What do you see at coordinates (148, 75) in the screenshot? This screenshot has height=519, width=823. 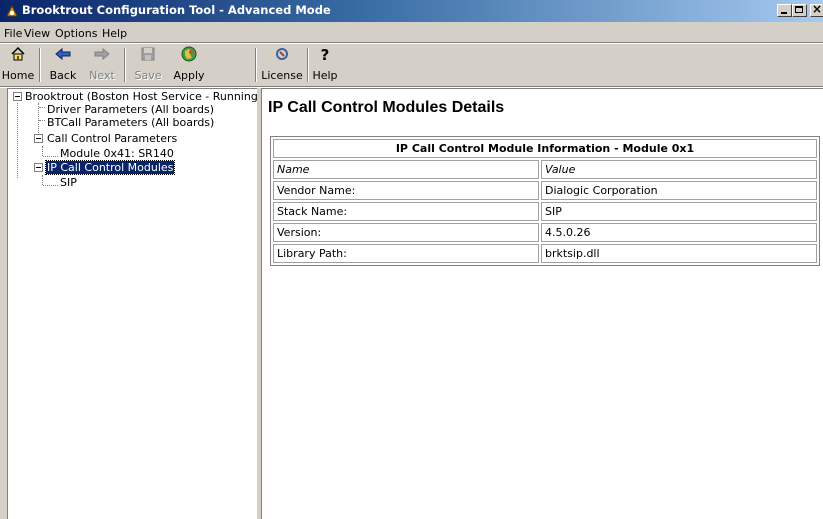 I see `save-label: Save` at bounding box center [148, 75].